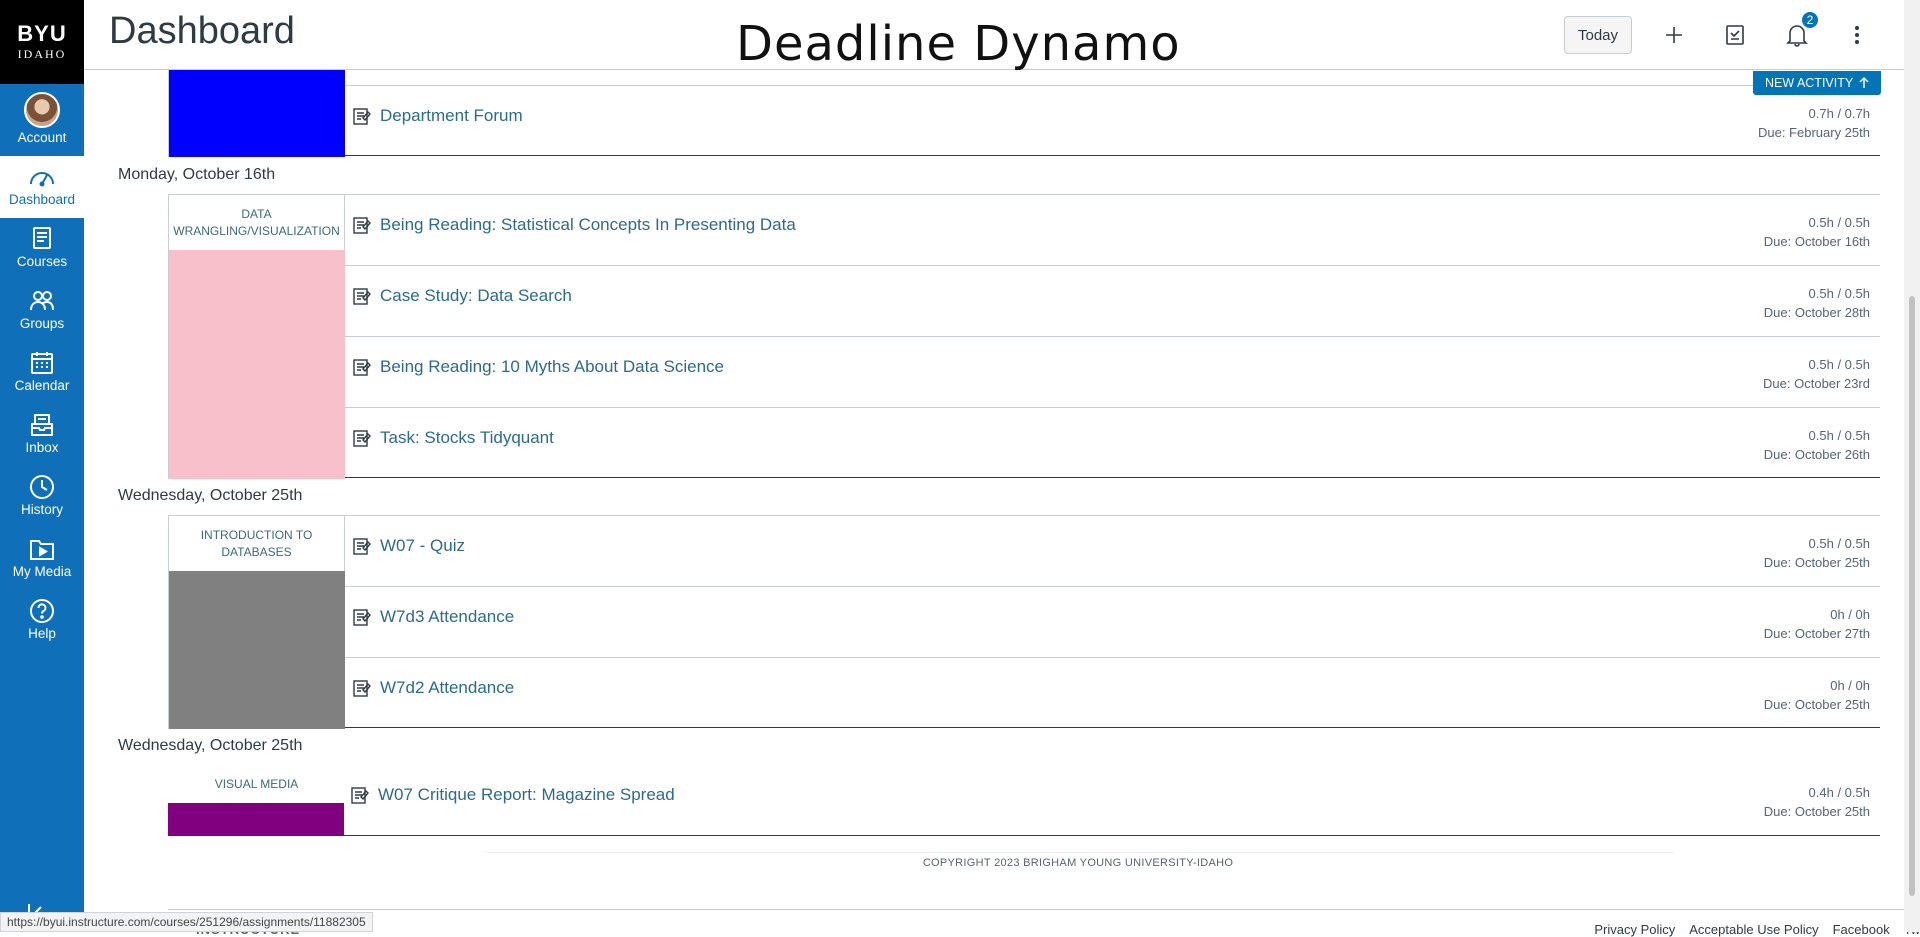 This screenshot has height=937, width=1920. I want to click on planner-item-due: Due: October 28th, so click(1816, 312).